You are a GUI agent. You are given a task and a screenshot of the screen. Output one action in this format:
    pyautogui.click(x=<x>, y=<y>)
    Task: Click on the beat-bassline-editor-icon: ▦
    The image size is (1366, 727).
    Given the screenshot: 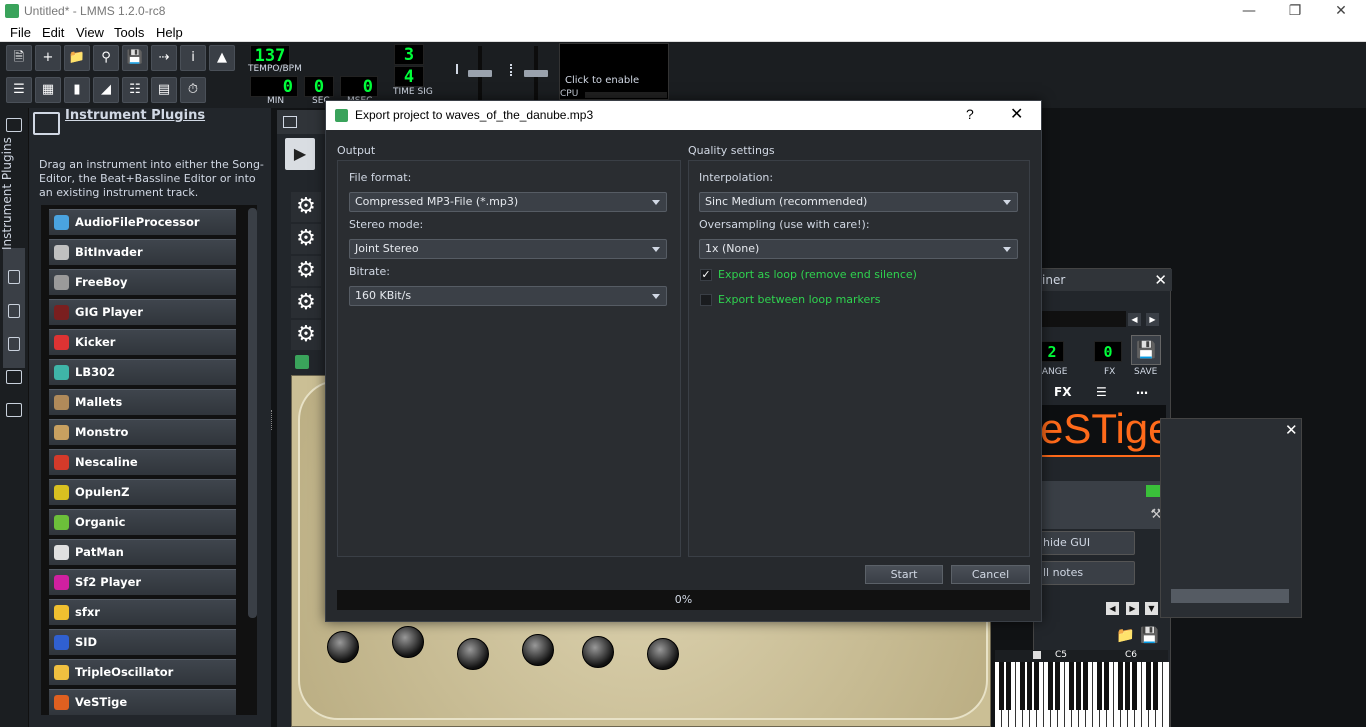 What is the action you would take?
    pyautogui.click(x=48, y=90)
    